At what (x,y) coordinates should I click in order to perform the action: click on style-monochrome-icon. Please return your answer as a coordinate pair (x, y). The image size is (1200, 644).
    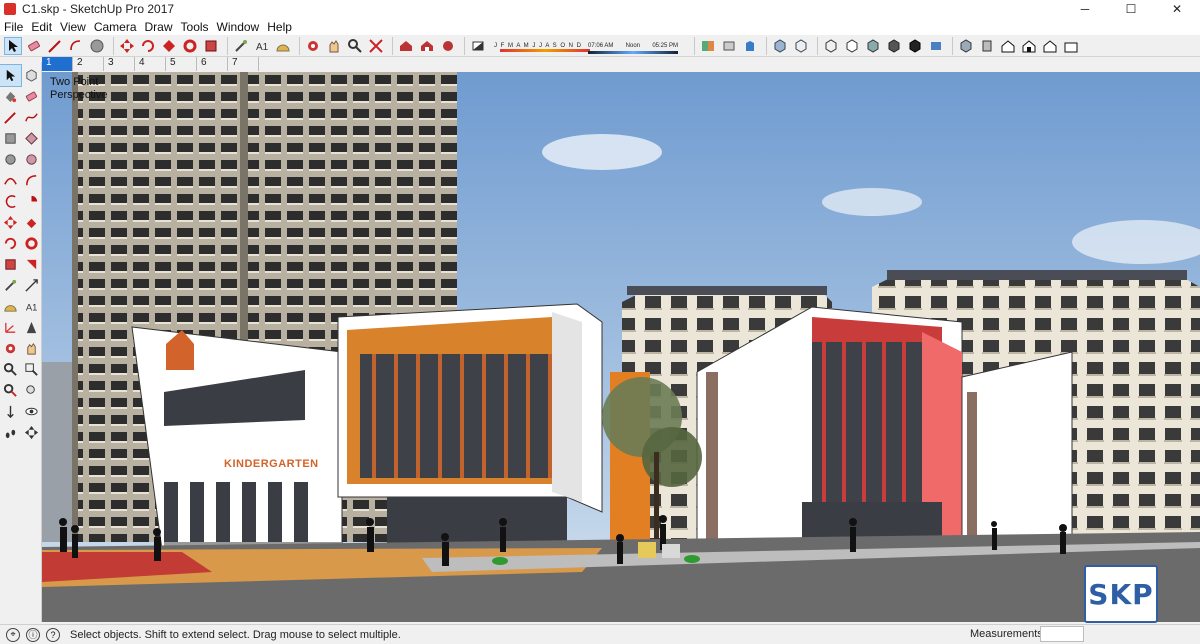
    Looking at the image, I should click on (915, 46).